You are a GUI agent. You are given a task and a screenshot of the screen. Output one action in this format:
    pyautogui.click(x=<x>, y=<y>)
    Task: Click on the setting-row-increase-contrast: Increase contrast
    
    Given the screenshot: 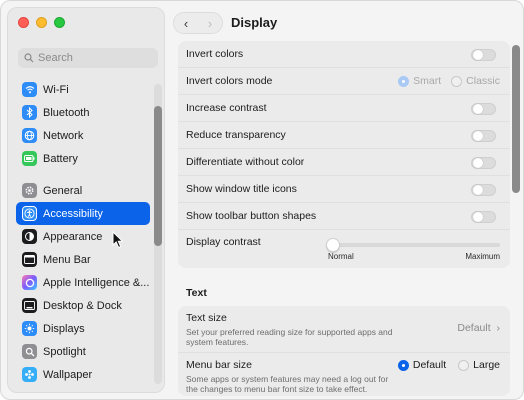 What is the action you would take?
    pyautogui.click(x=344, y=108)
    